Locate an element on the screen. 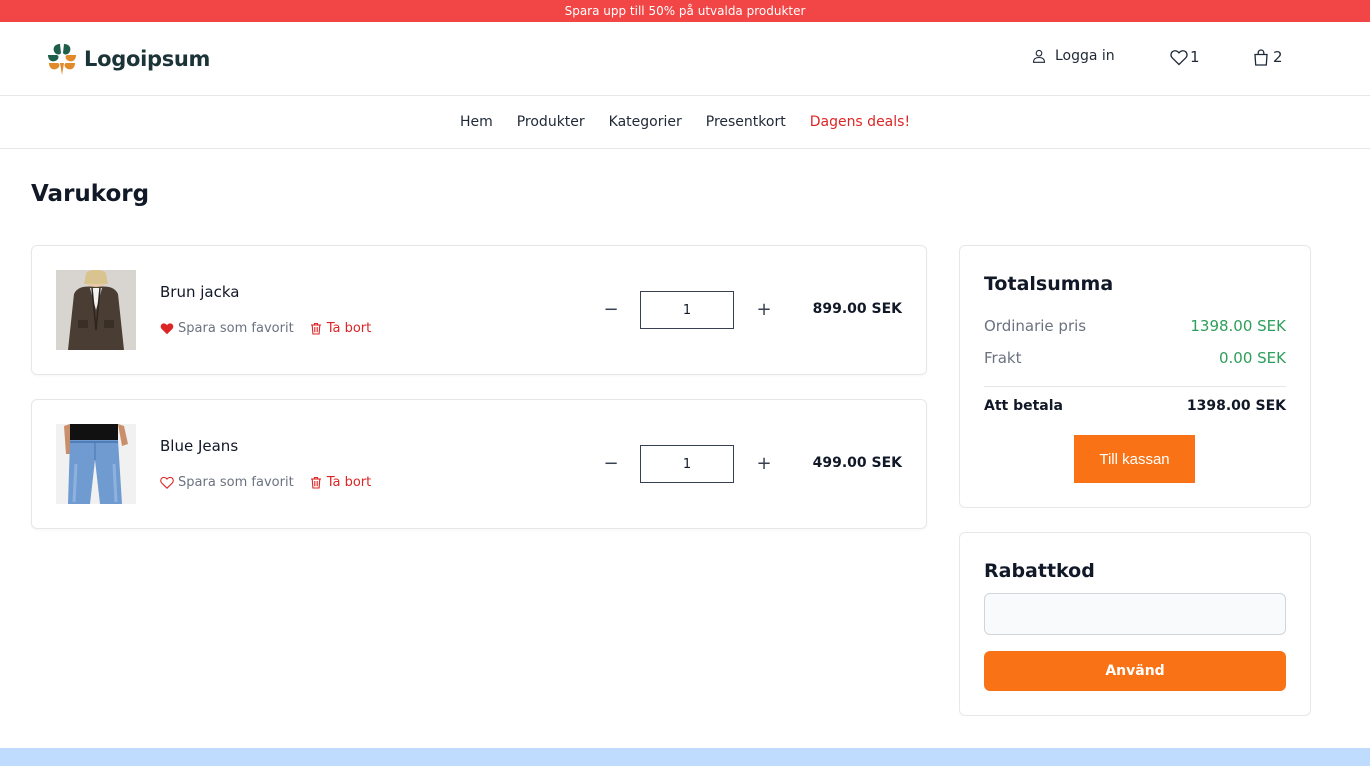  heart-filled-icon is located at coordinates (167, 329).